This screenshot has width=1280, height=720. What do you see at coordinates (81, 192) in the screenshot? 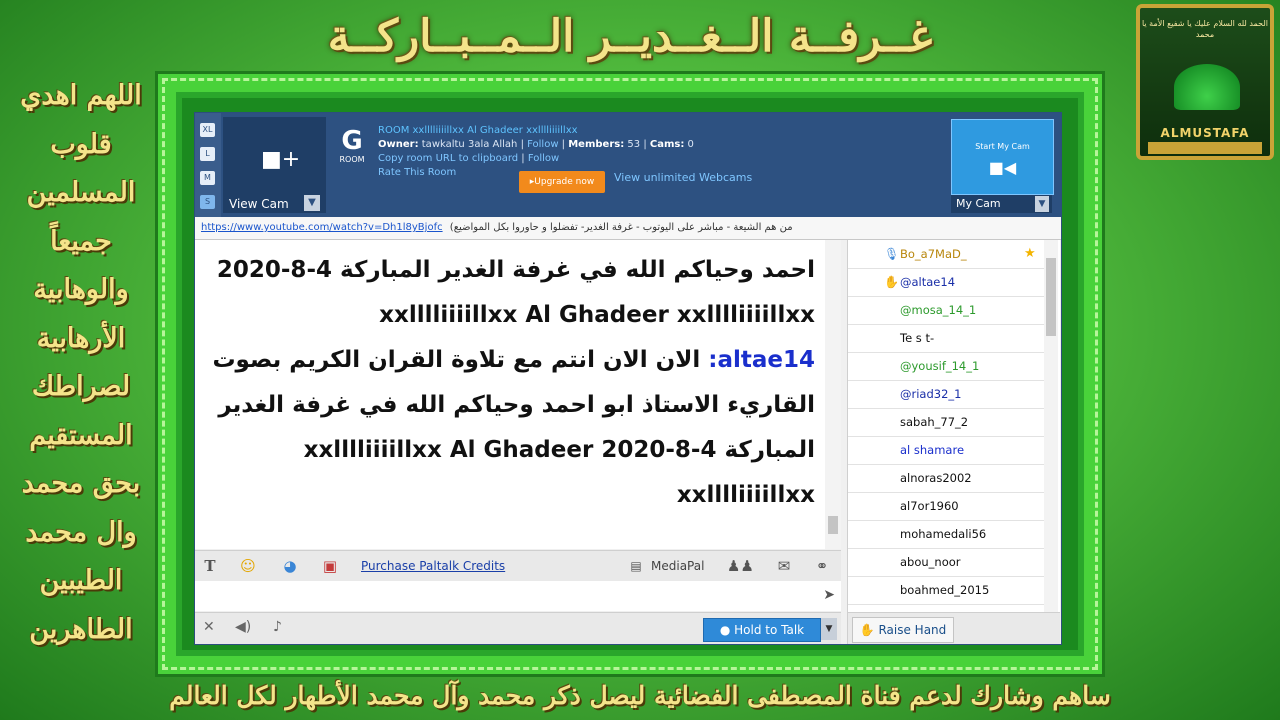
I see `side-line: المسلمين` at bounding box center [81, 192].